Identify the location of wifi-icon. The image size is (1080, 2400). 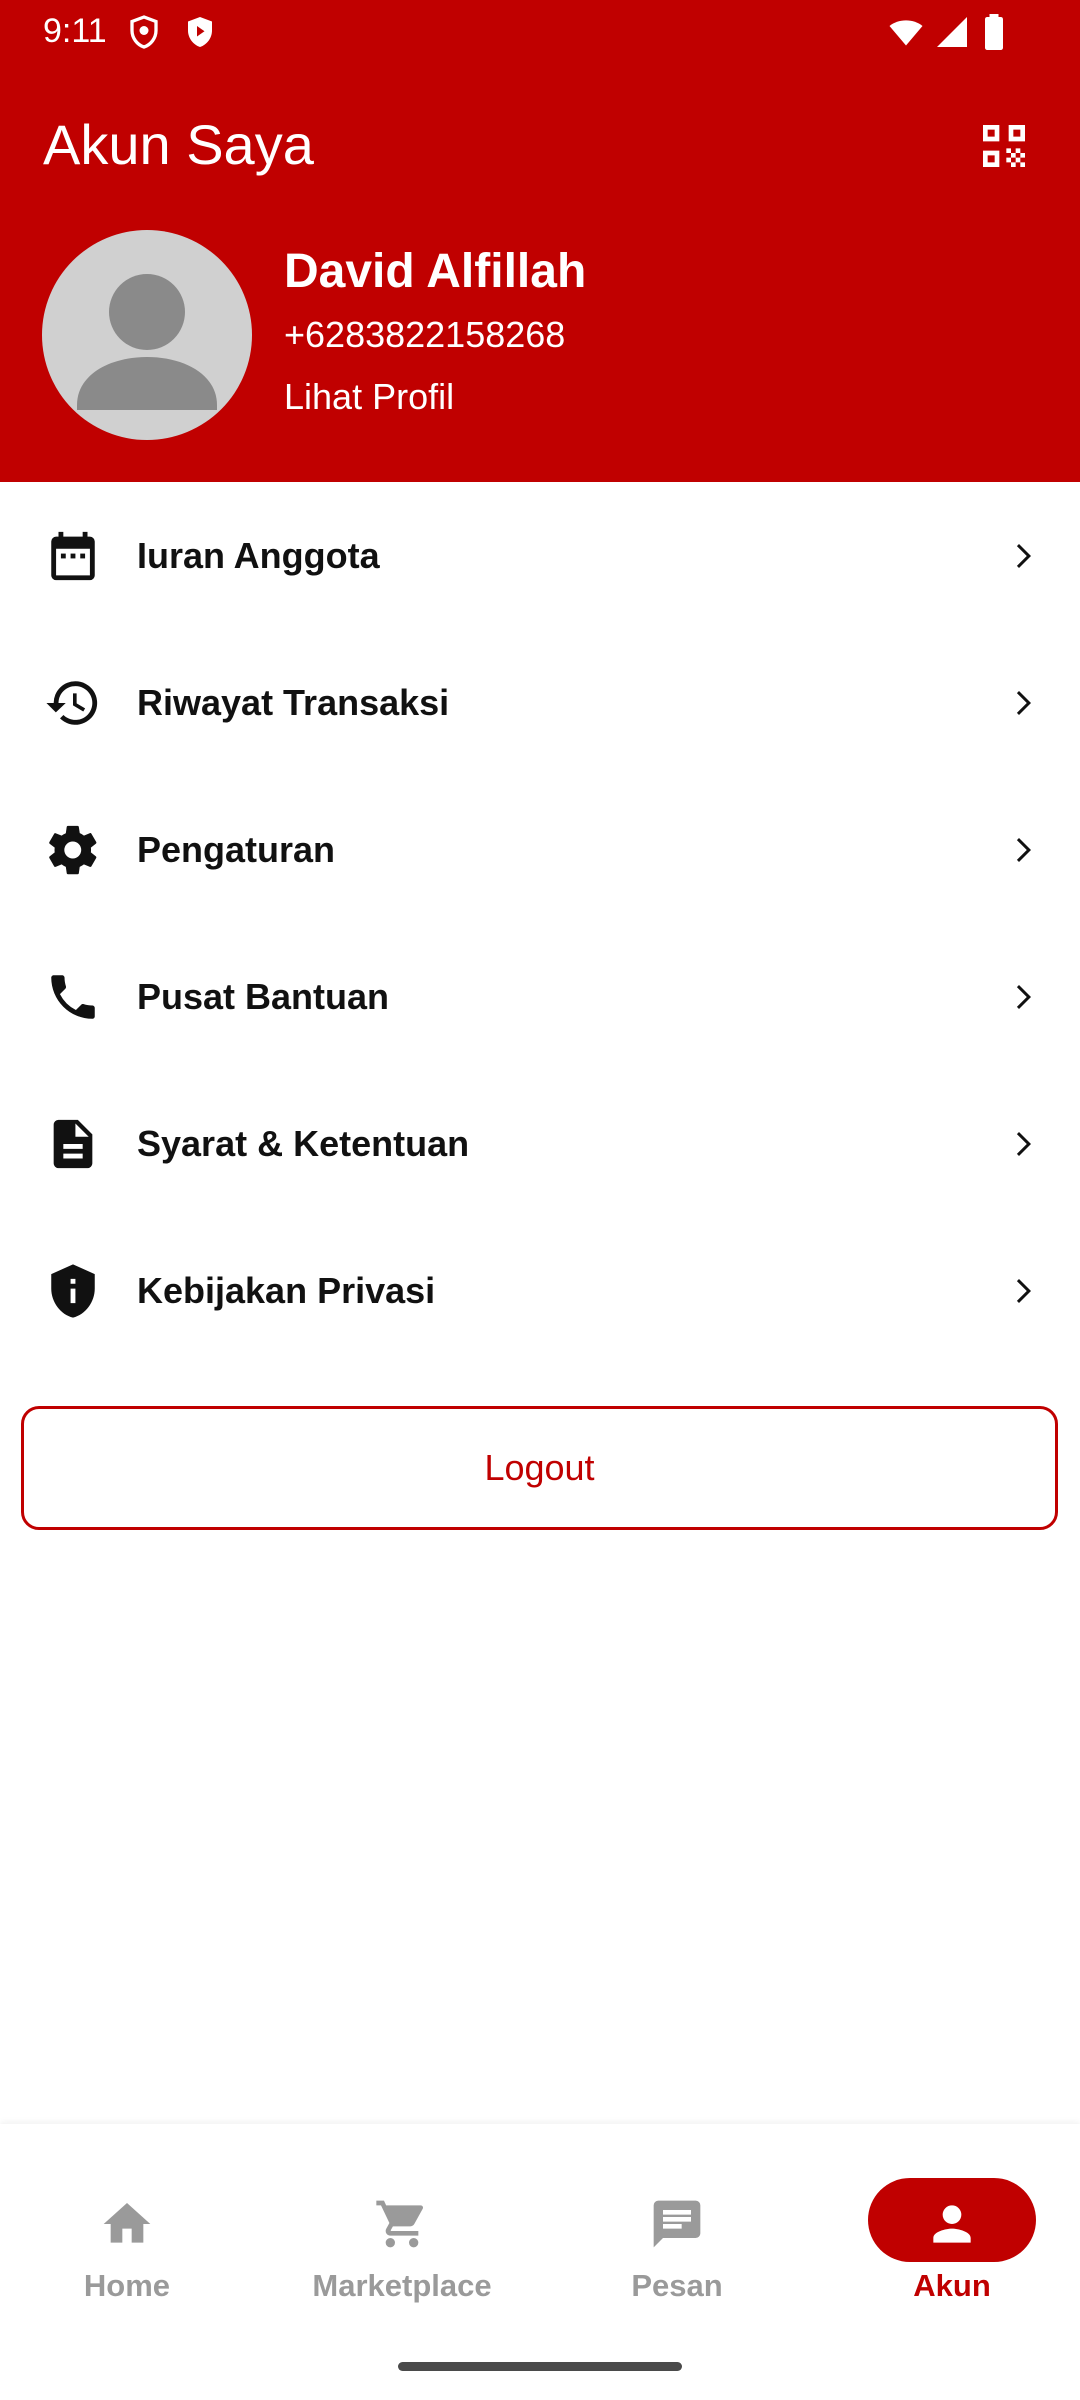
(906, 33).